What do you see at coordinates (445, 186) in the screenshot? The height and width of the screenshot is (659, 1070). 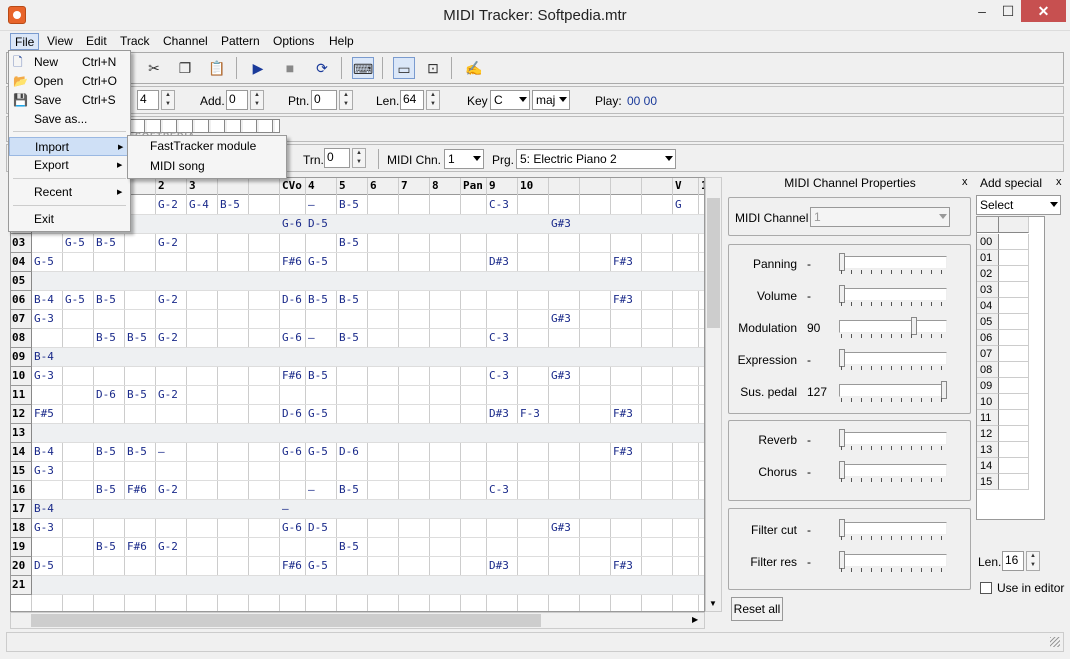 I see `column-header: 8` at bounding box center [445, 186].